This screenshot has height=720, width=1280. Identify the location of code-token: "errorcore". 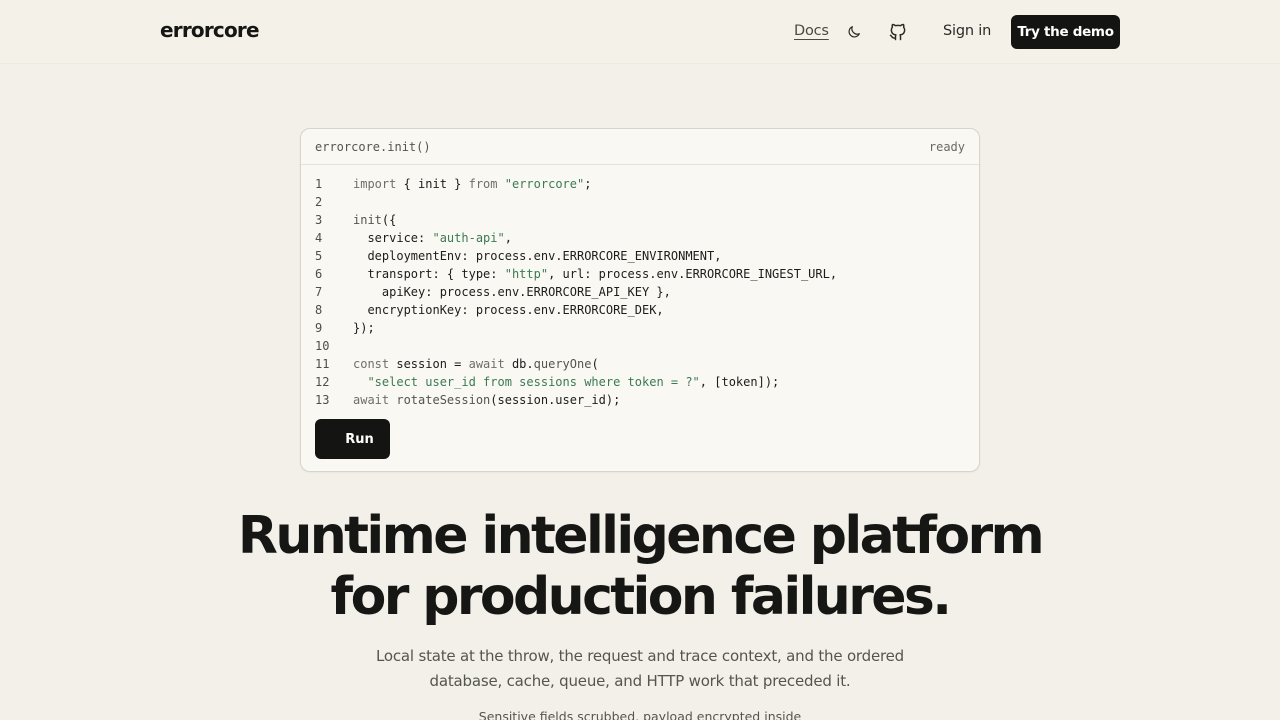
(544, 184).